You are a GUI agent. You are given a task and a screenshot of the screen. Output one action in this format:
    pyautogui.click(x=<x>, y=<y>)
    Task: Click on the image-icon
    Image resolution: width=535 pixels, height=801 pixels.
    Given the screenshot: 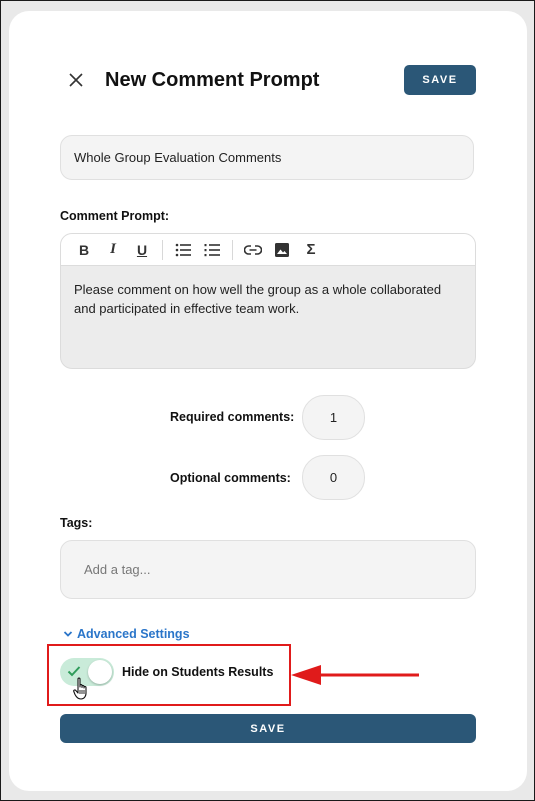 What is the action you would take?
    pyautogui.click(x=282, y=249)
    